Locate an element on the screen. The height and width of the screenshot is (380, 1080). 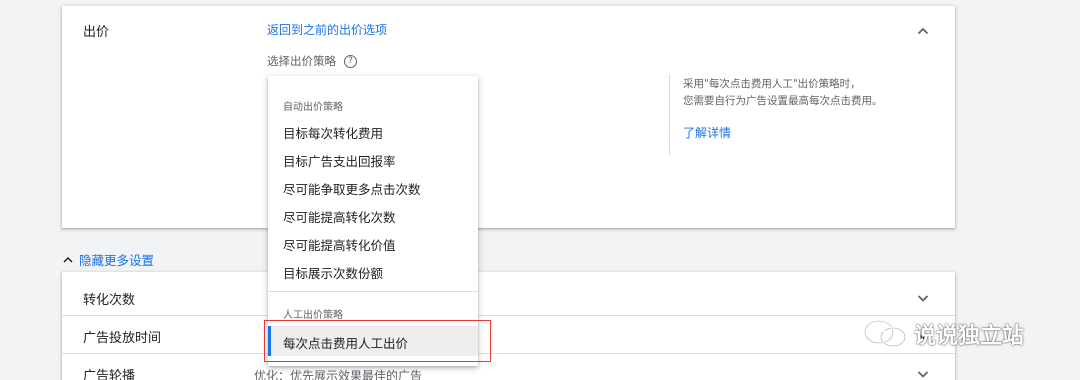
help-icon: ? is located at coordinates (350, 61).